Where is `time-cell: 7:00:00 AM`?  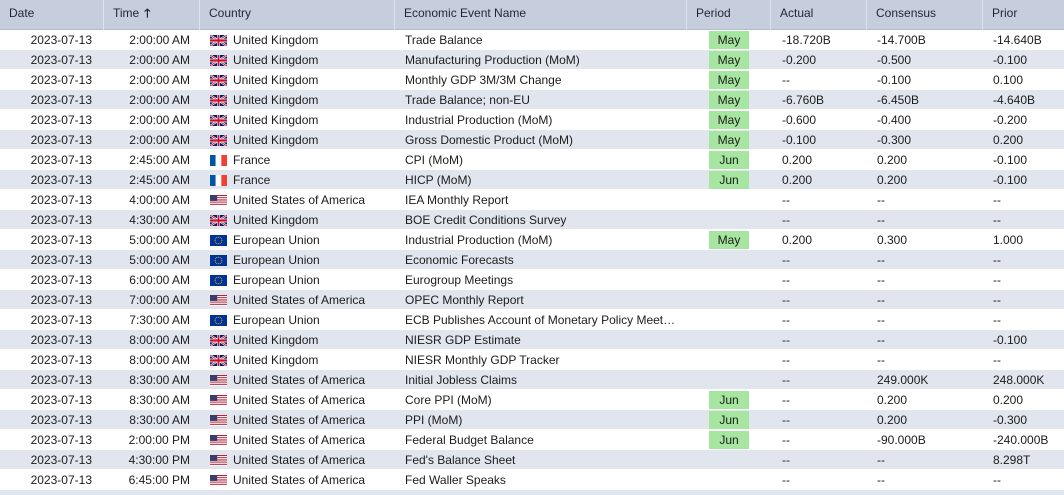
time-cell: 7:00:00 AM is located at coordinates (159, 300).